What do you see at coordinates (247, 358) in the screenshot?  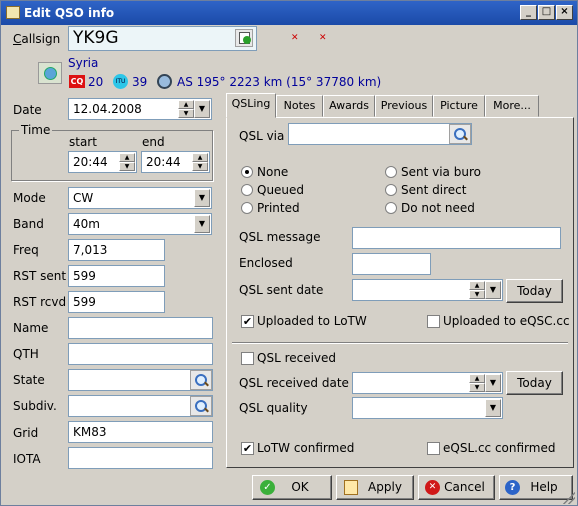 I see `qsl-received-checkbox` at bounding box center [247, 358].